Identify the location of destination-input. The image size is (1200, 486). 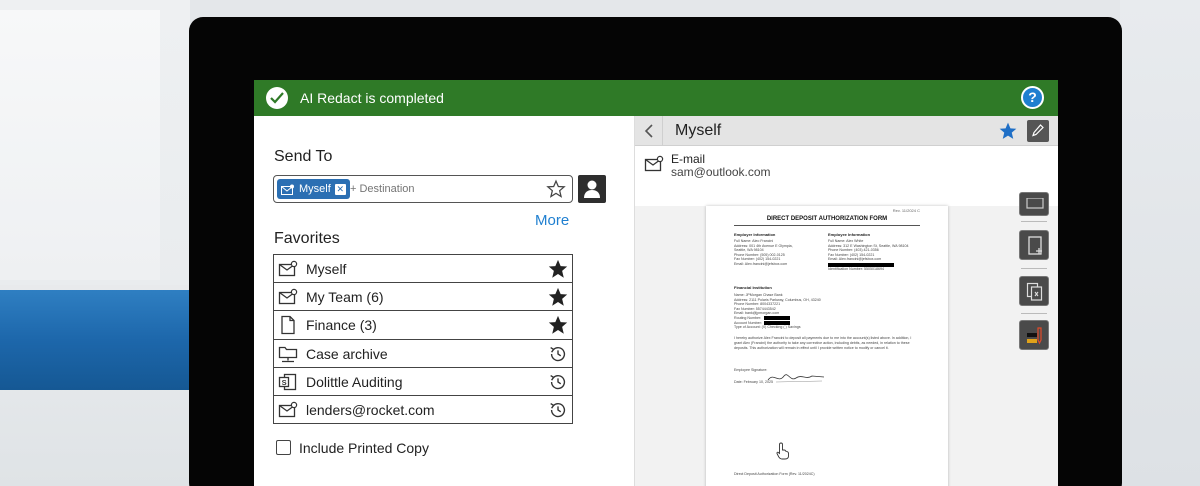
(440, 189).